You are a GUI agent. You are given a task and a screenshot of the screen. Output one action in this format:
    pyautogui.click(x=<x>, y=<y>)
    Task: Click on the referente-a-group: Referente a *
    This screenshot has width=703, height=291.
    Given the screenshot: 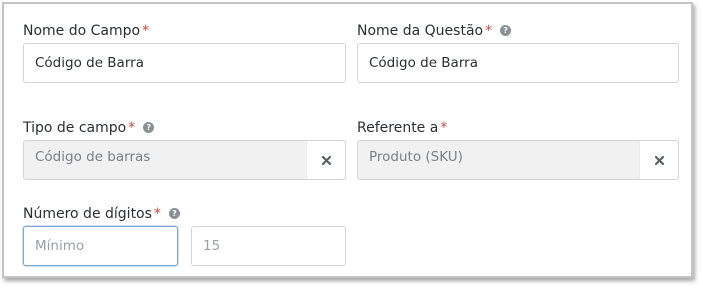 What is the action you would take?
    pyautogui.click(x=402, y=128)
    